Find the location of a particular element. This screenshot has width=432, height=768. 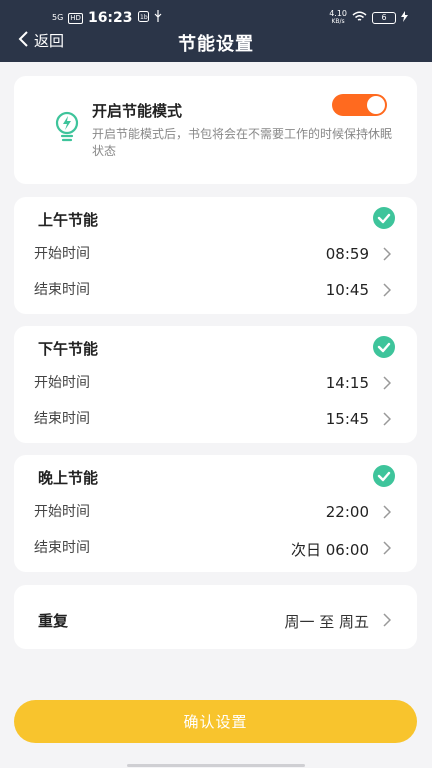

start-time-row: 开始时间 08:59 is located at coordinates (215, 253).